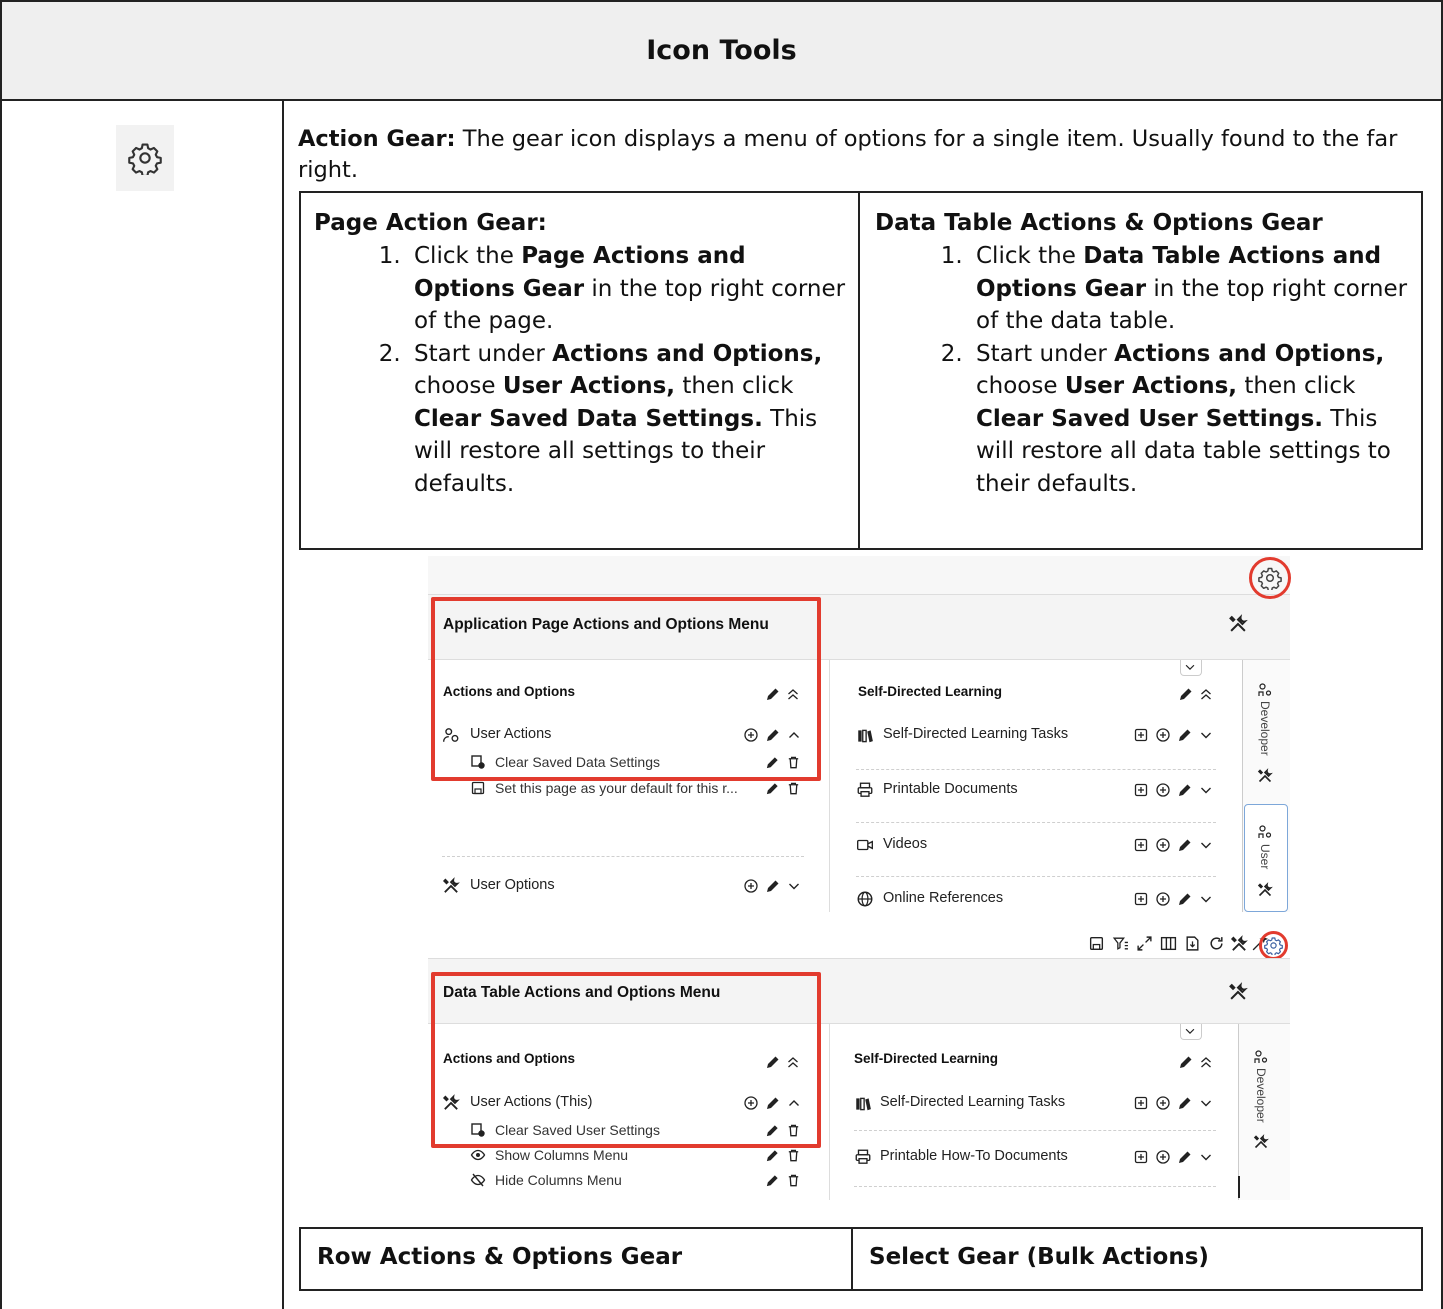  What do you see at coordinates (478, 1180) in the screenshot?
I see `eye-off-icon` at bounding box center [478, 1180].